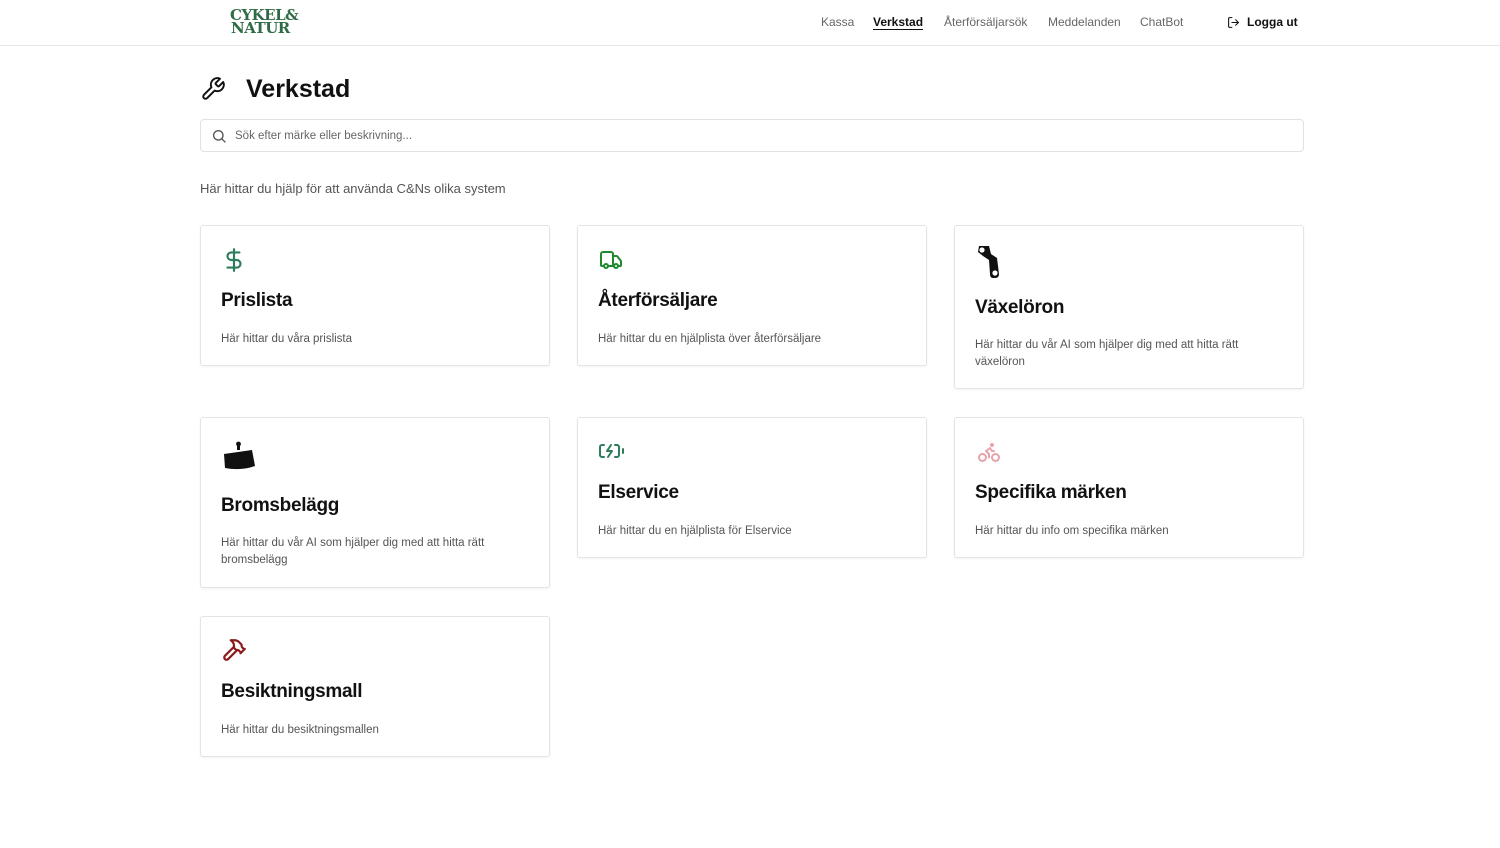 Image resolution: width=1500 pixels, height=848 pixels. What do you see at coordinates (219, 136) in the screenshot?
I see `search-icon` at bounding box center [219, 136].